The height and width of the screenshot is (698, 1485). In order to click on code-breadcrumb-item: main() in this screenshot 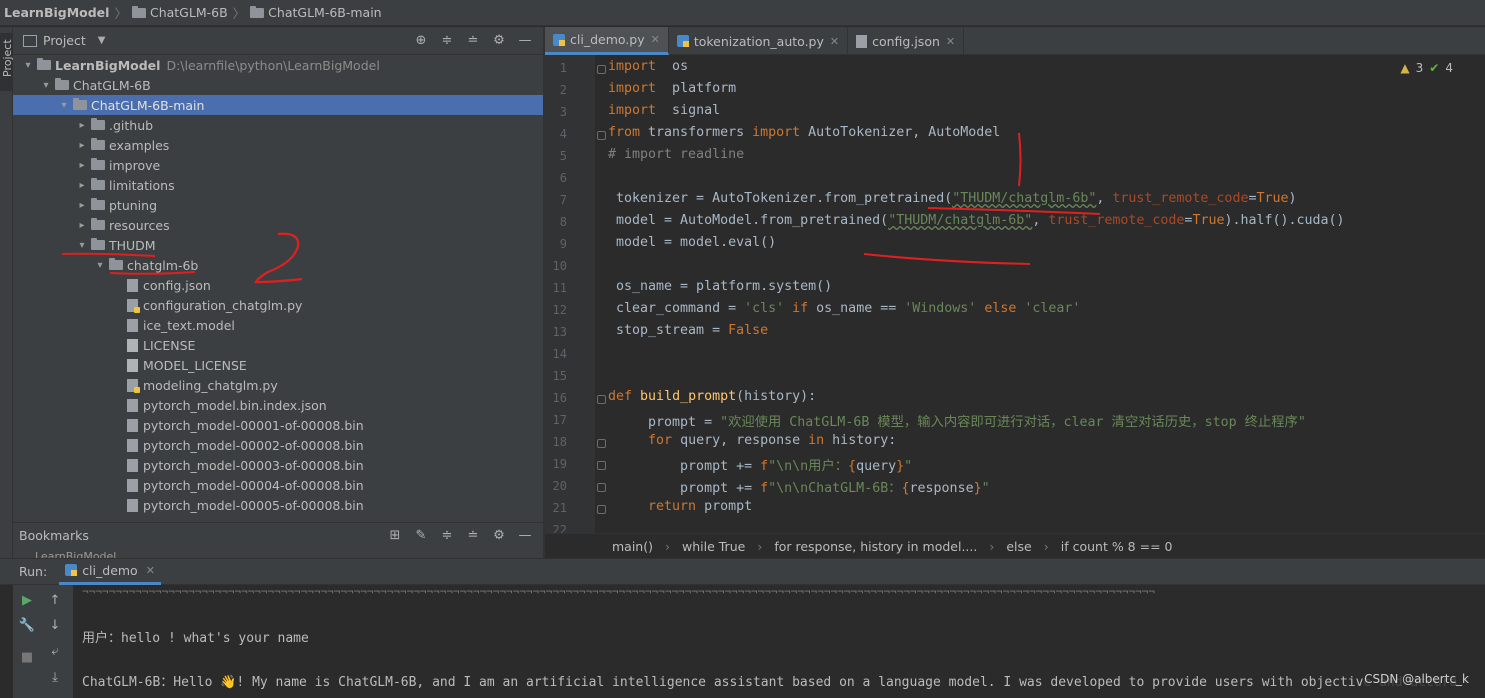, I will do `click(632, 546)`.